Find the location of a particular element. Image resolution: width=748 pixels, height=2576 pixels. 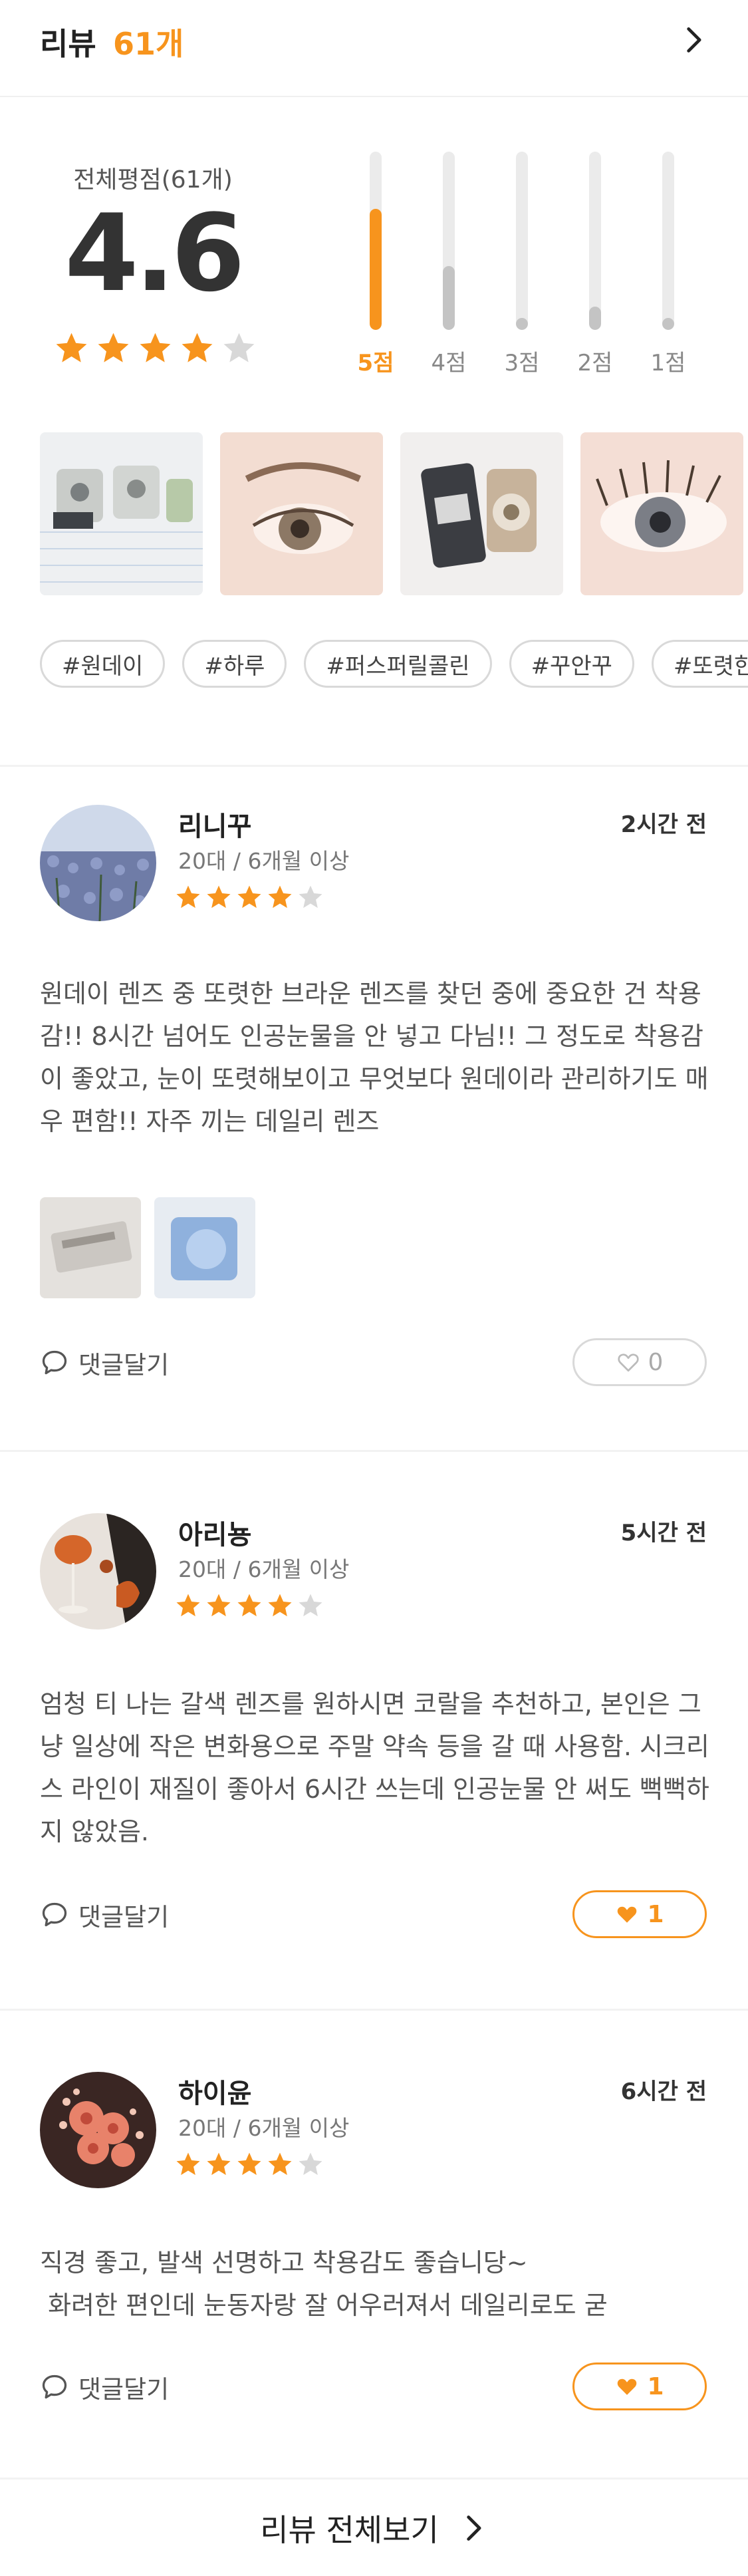

header-title: 리뷰 is located at coordinates (68, 44).